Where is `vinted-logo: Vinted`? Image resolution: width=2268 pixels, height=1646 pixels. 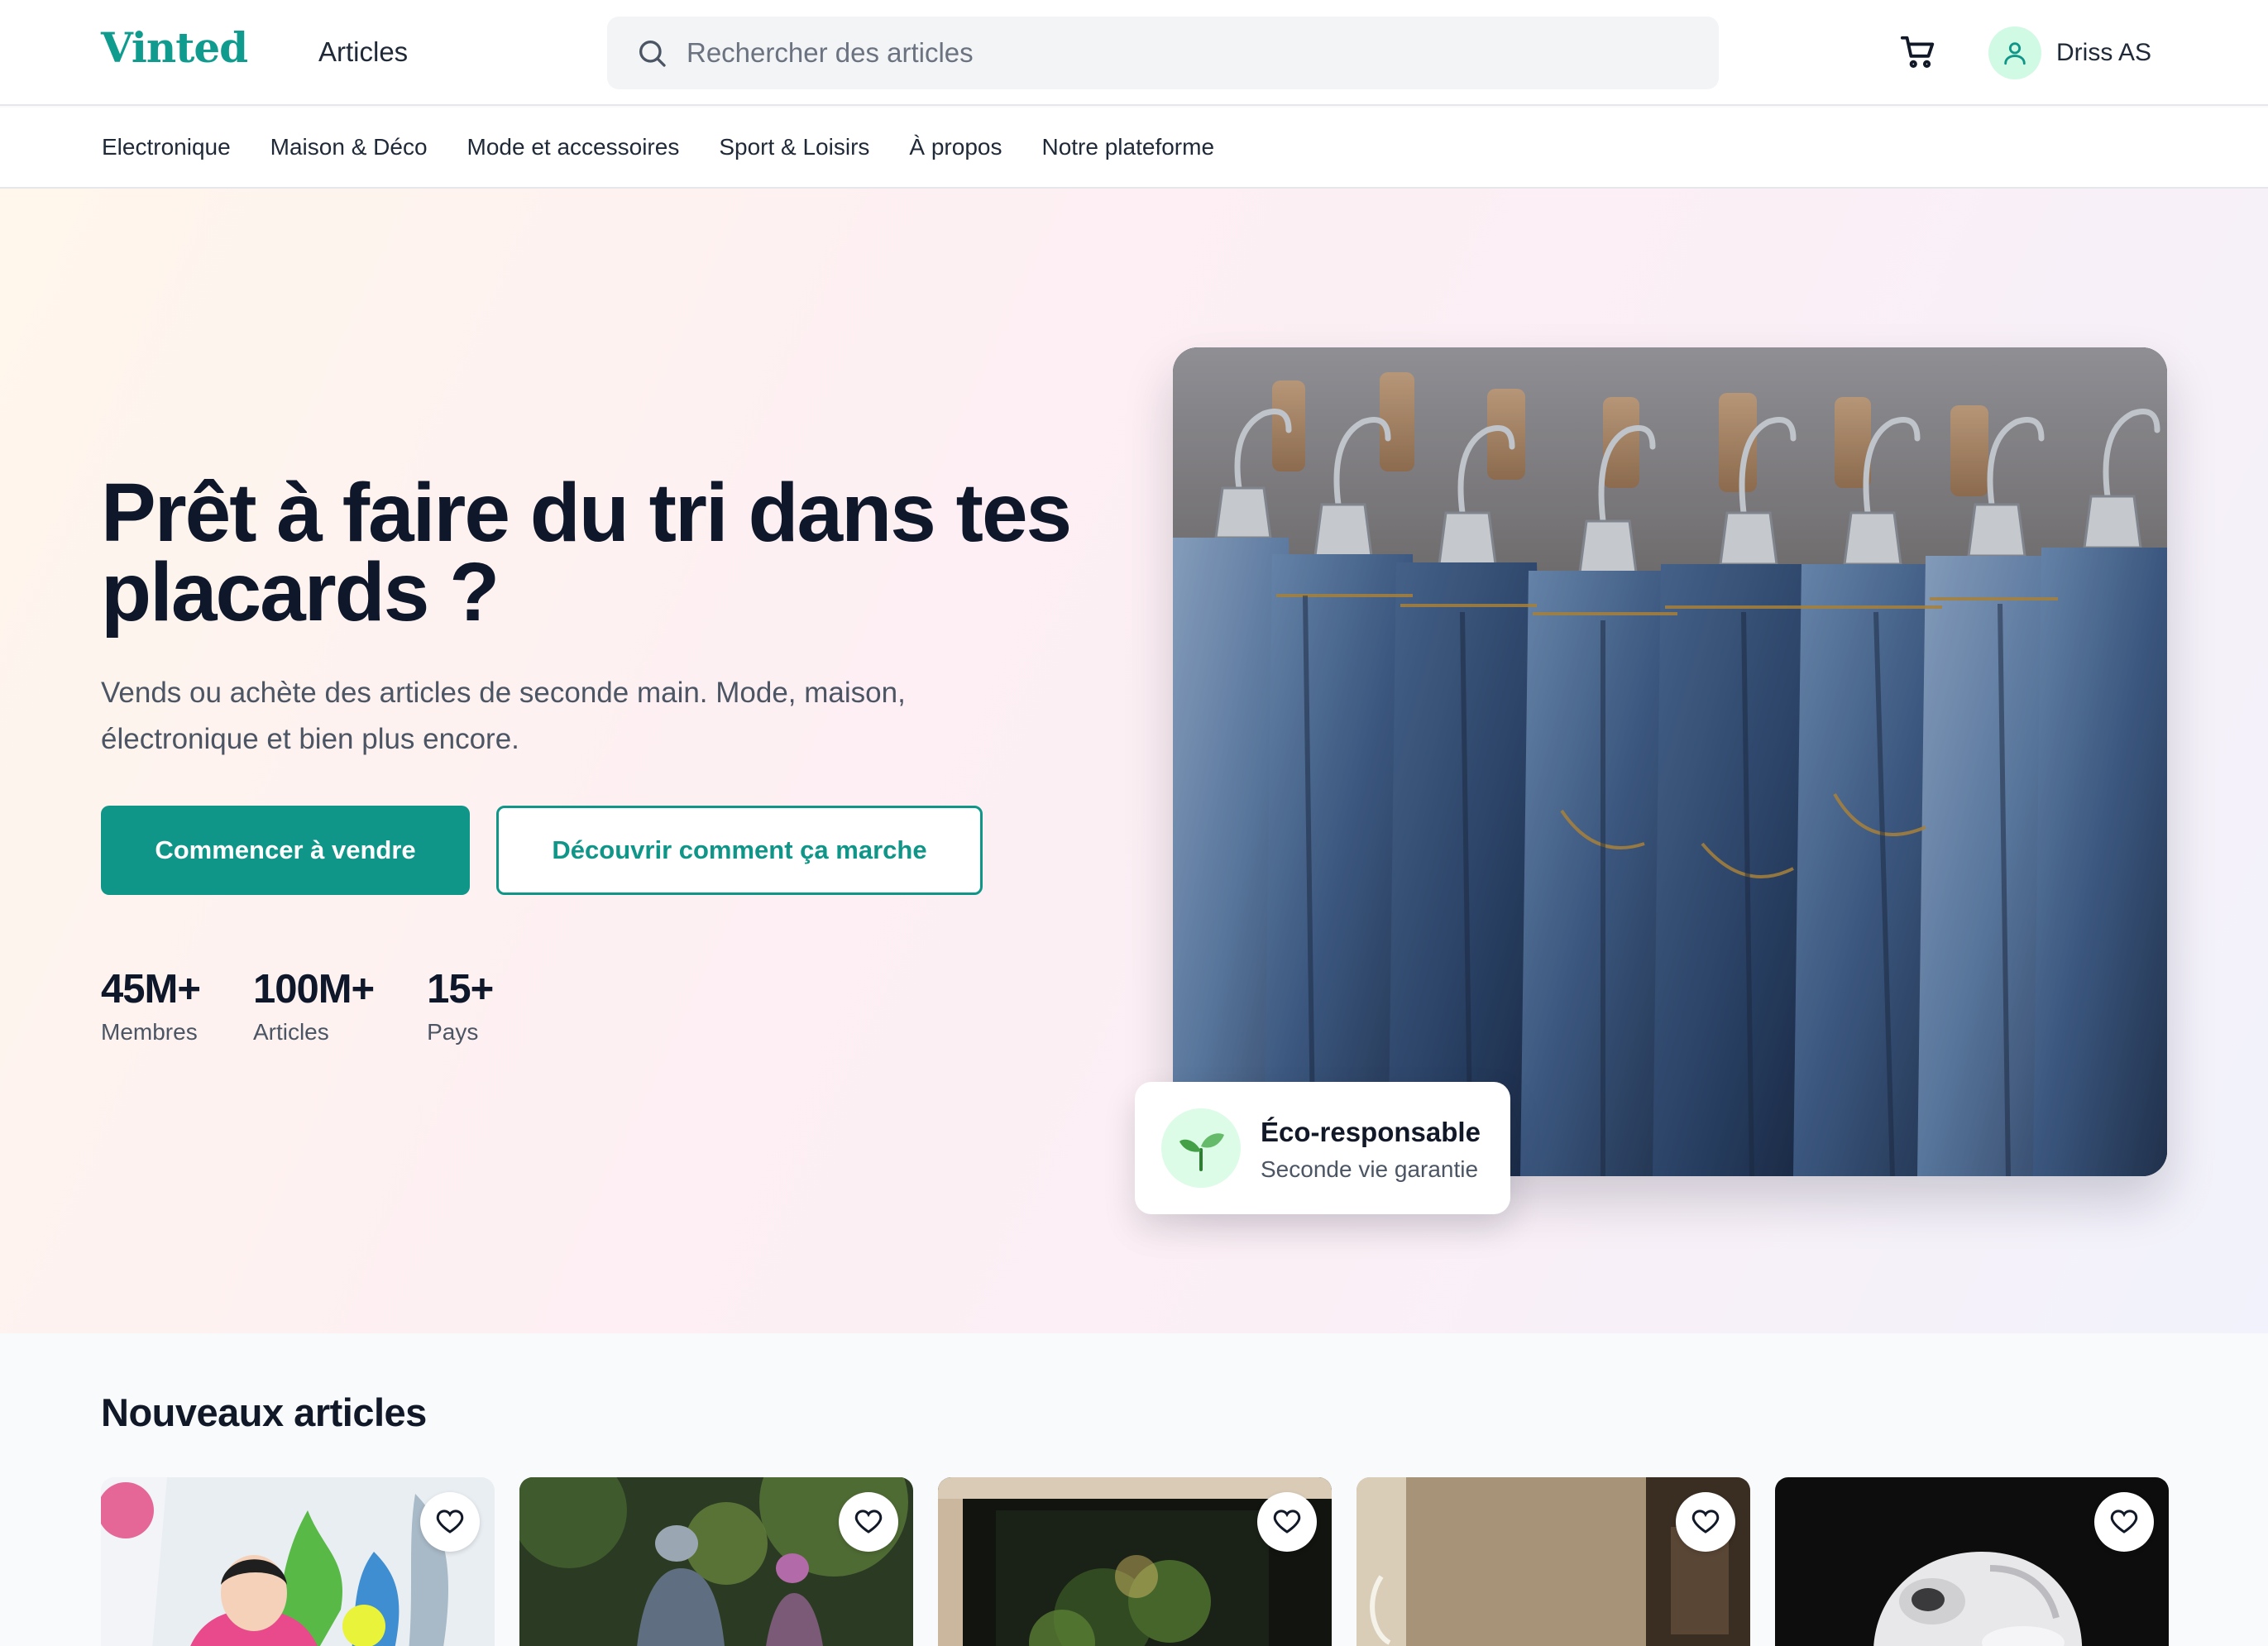 vinted-logo: Vinted is located at coordinates (174, 47).